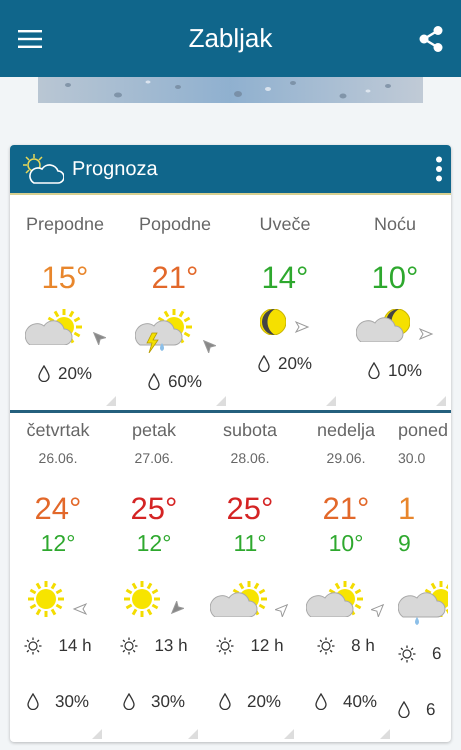  Describe the element at coordinates (175, 224) in the screenshot. I see `period-label: Popodne` at that location.